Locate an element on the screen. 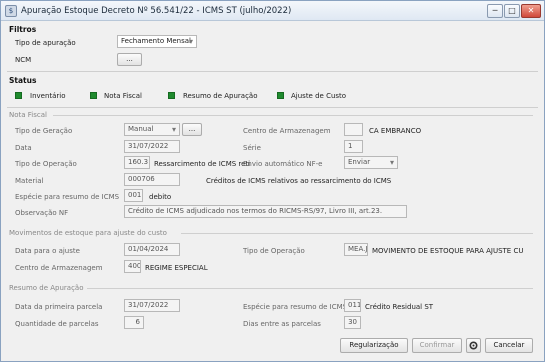  qtd-parcelas-label: Quantidade de parcelas is located at coordinates (57, 324).